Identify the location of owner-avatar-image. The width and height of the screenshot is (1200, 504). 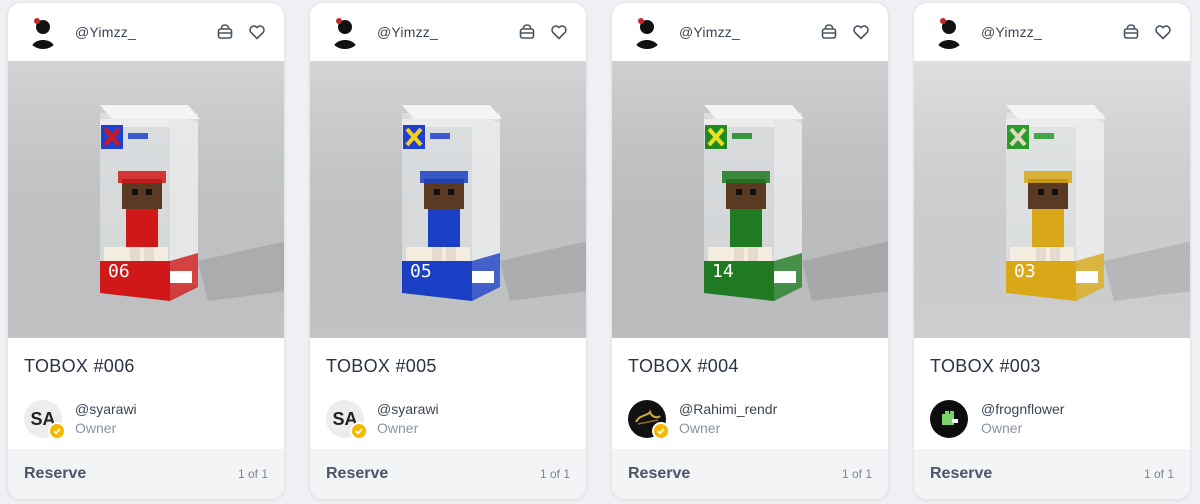
(949, 419).